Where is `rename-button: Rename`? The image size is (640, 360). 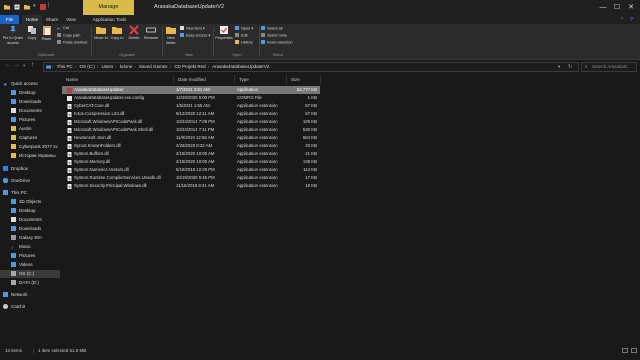 rename-button: Rename is located at coordinates (151, 33).